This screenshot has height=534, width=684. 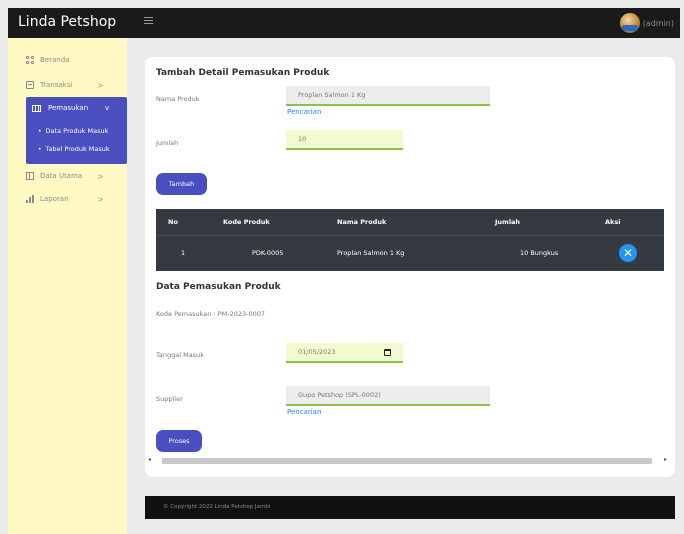 What do you see at coordinates (36, 108) in the screenshot?
I see `table-icon` at bounding box center [36, 108].